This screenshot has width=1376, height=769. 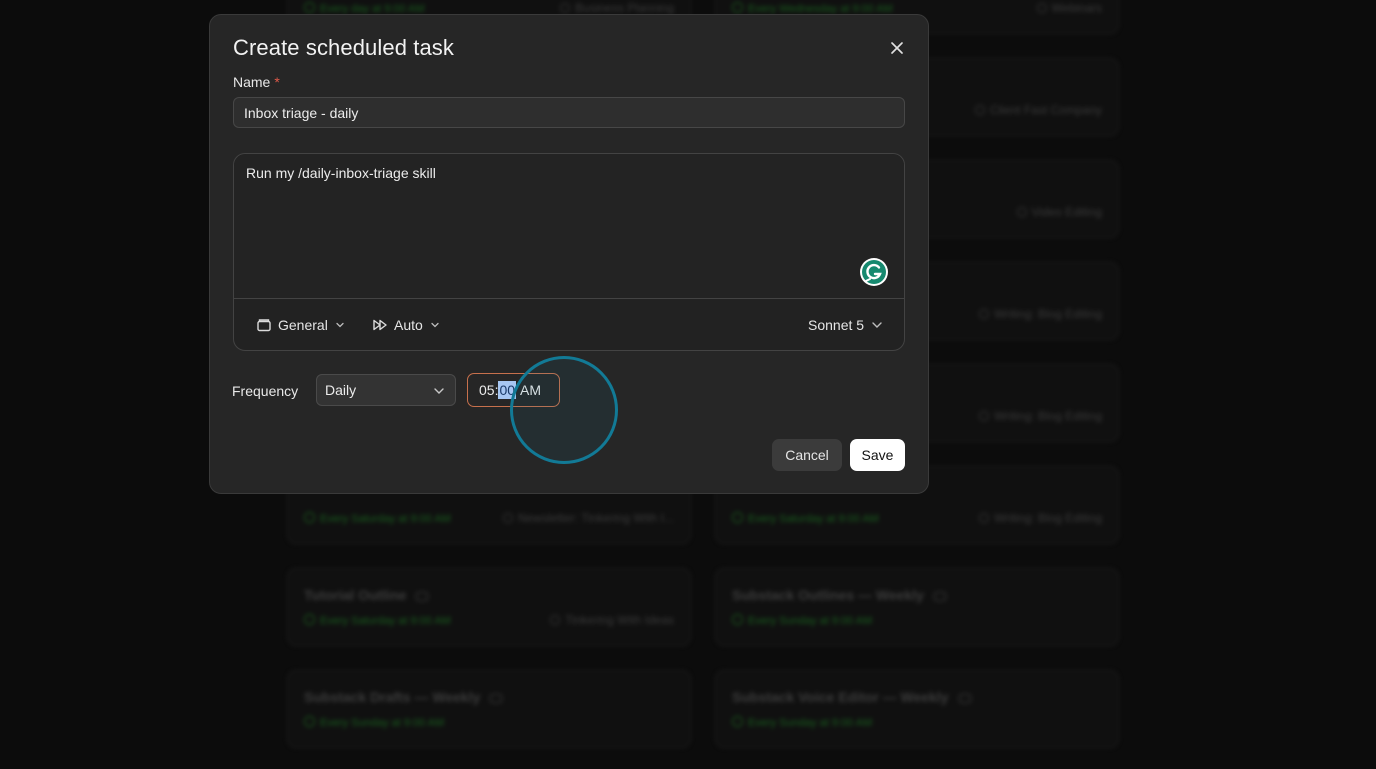 I want to click on time-input: 05:00 AM, so click(x=513, y=390).